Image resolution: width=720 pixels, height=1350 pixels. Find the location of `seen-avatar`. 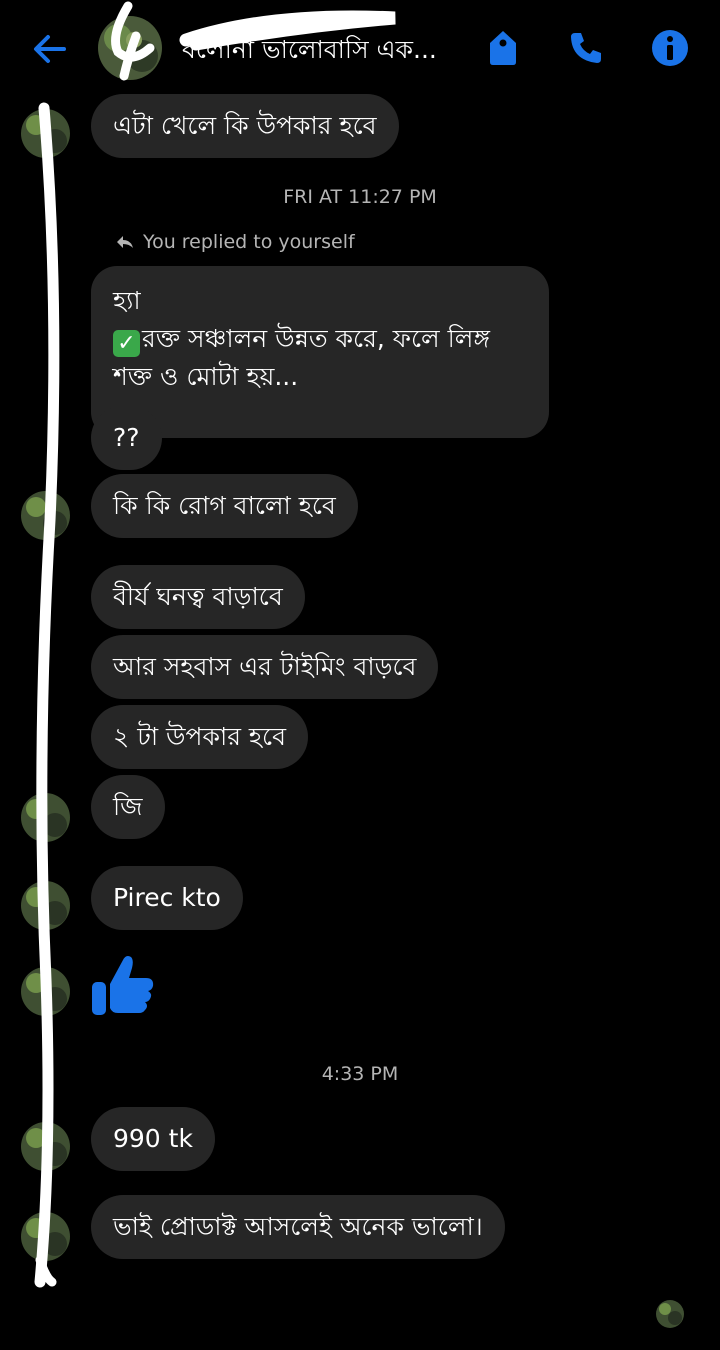

seen-avatar is located at coordinates (670, 1314).